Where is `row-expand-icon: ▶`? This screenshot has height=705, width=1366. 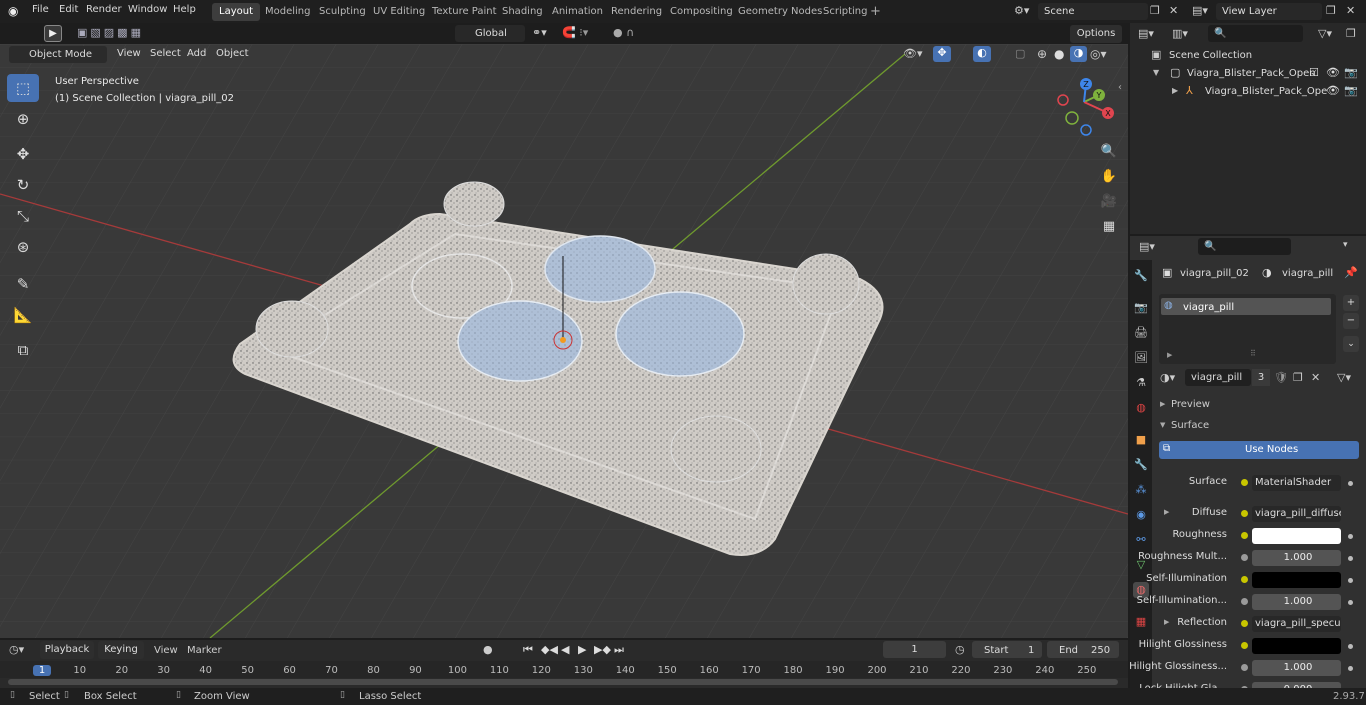
row-expand-icon: ▶ is located at coordinates (1166, 512).